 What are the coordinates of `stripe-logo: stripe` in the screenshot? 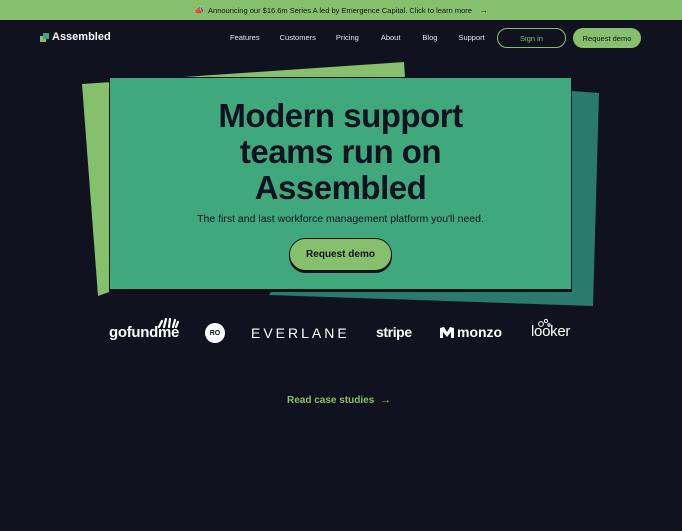 It's located at (394, 332).